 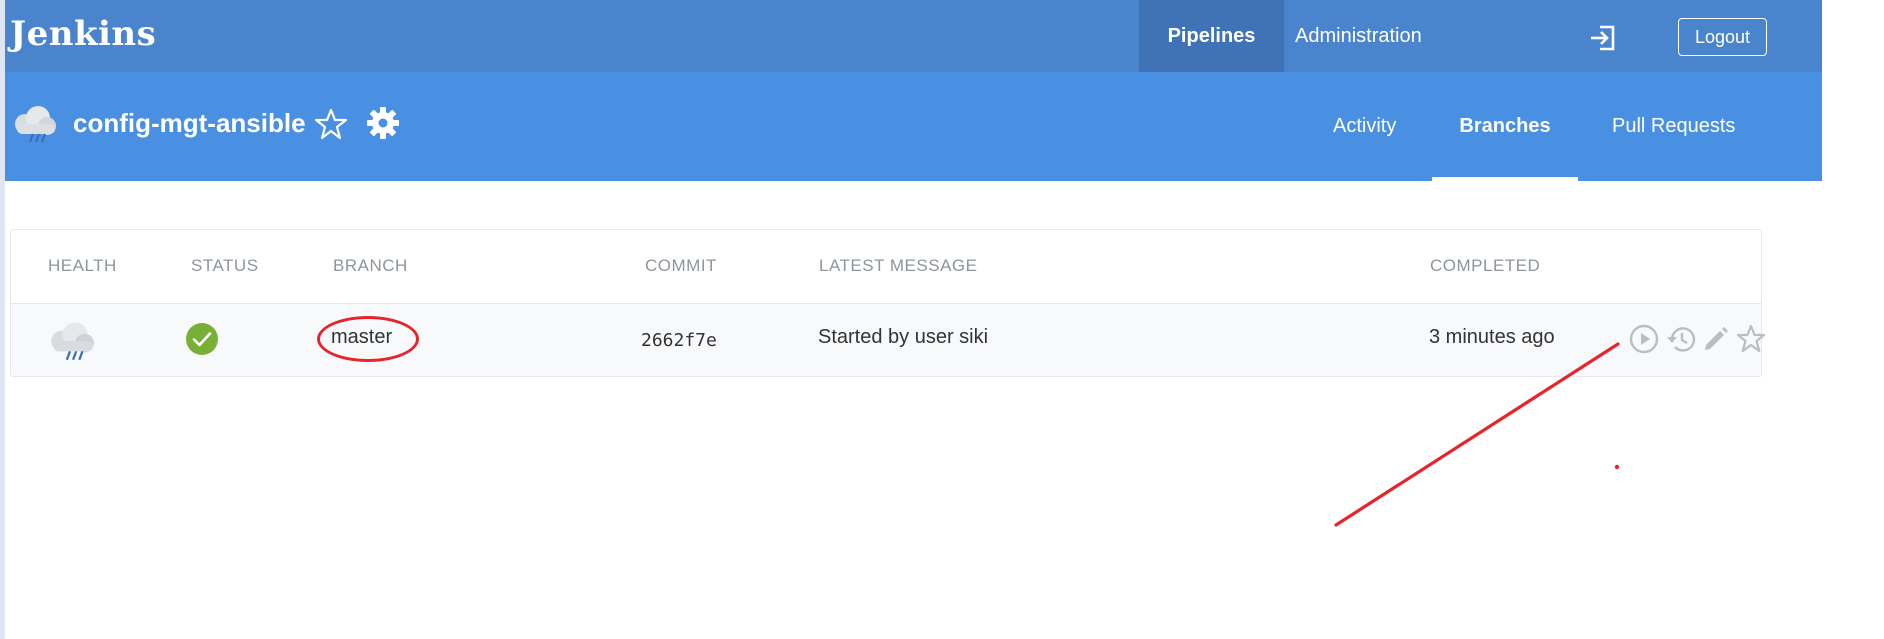 What do you see at coordinates (1673, 126) in the screenshot?
I see `tab-pull-requests: Pull Requests` at bounding box center [1673, 126].